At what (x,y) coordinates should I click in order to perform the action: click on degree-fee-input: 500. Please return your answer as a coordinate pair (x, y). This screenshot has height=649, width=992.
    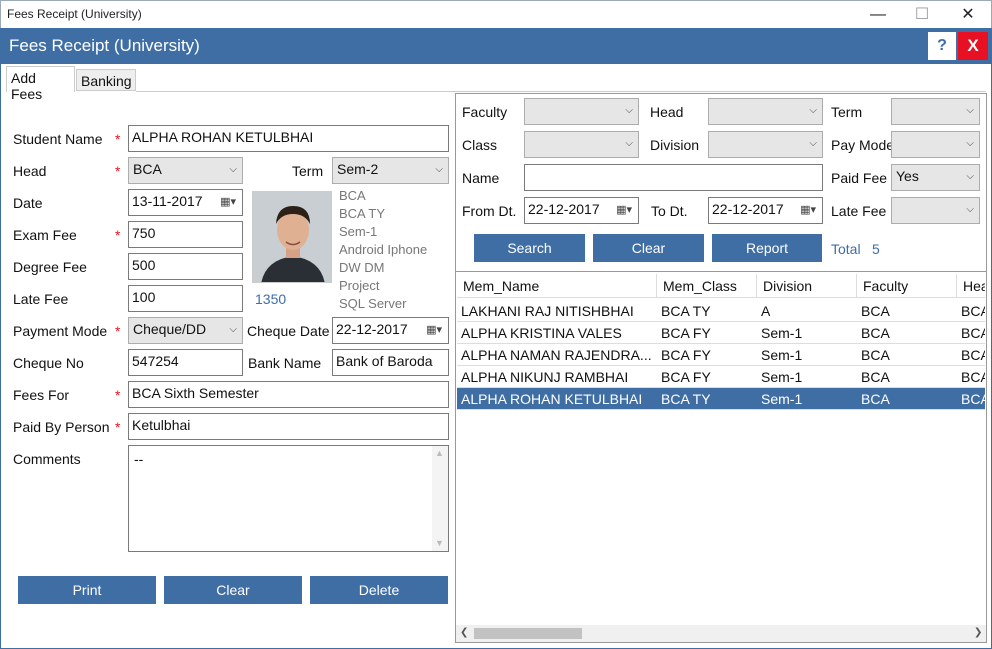
    Looking at the image, I should click on (185, 266).